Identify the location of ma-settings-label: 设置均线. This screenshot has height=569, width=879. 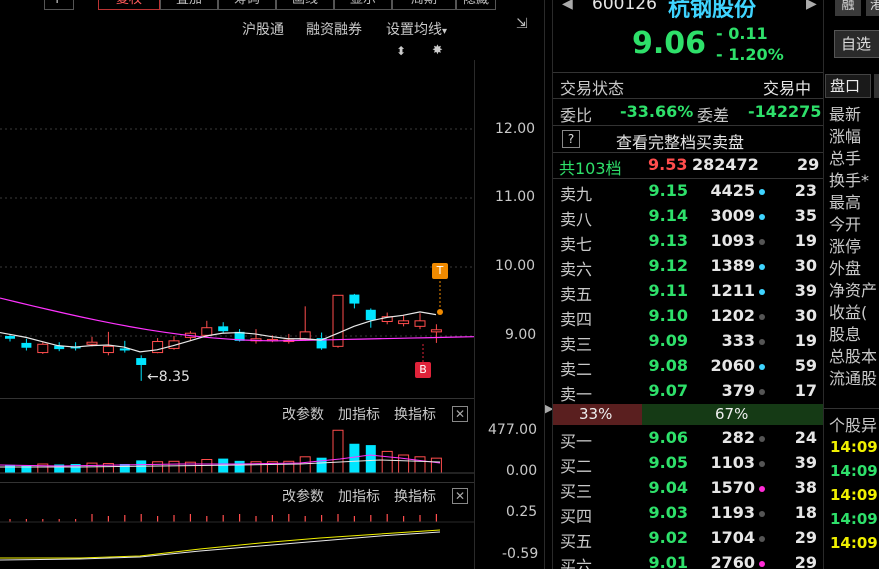
(414, 30).